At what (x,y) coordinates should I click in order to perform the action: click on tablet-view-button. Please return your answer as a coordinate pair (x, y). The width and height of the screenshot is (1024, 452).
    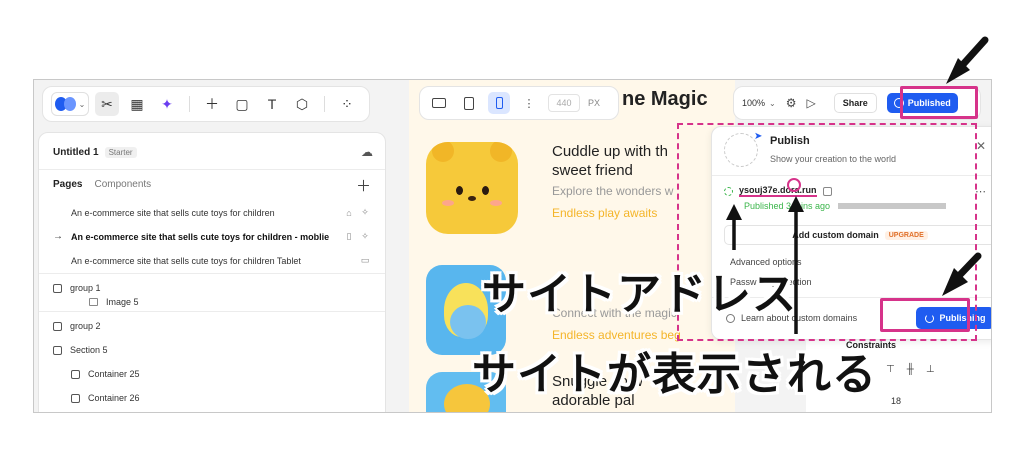
    Looking at the image, I should click on (469, 103).